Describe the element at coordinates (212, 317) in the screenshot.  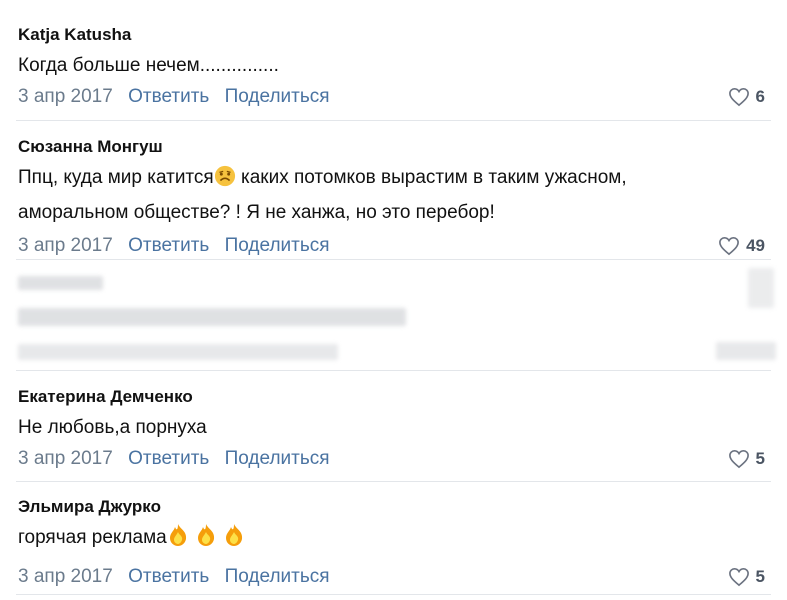
I see `blurred-text` at that location.